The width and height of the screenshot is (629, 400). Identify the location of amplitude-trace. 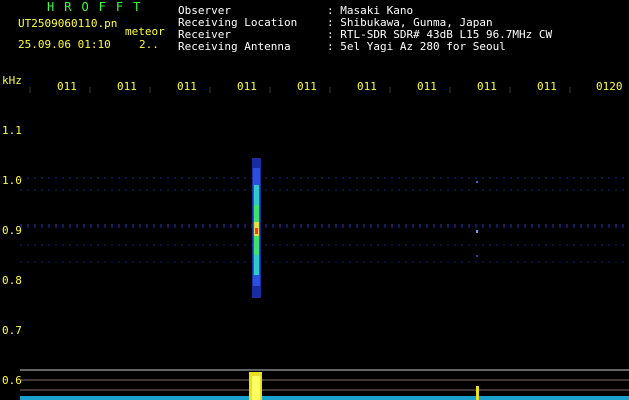
(324, 386).